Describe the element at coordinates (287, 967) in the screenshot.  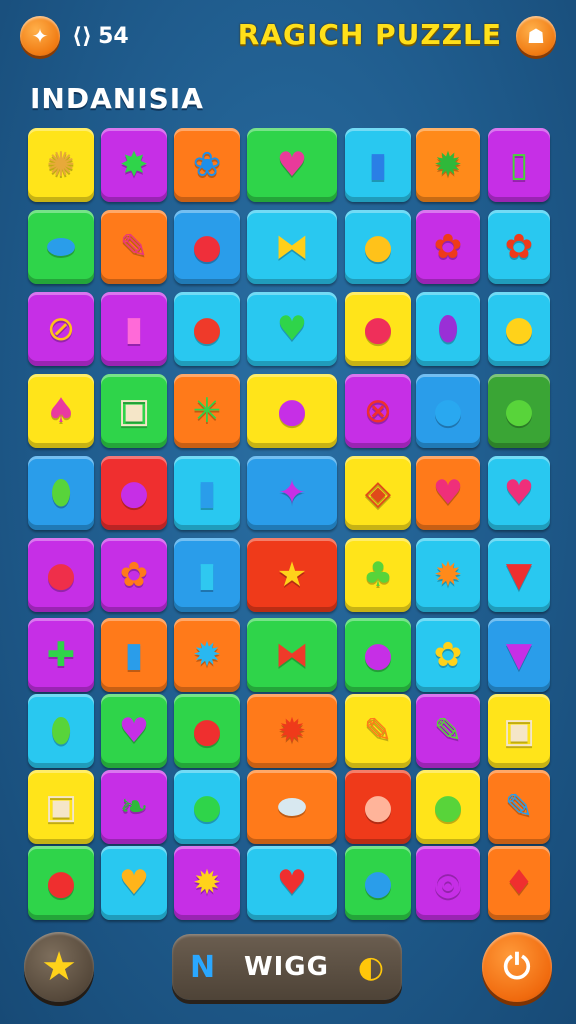
I see `mode-button: N WIGG ◐` at that location.